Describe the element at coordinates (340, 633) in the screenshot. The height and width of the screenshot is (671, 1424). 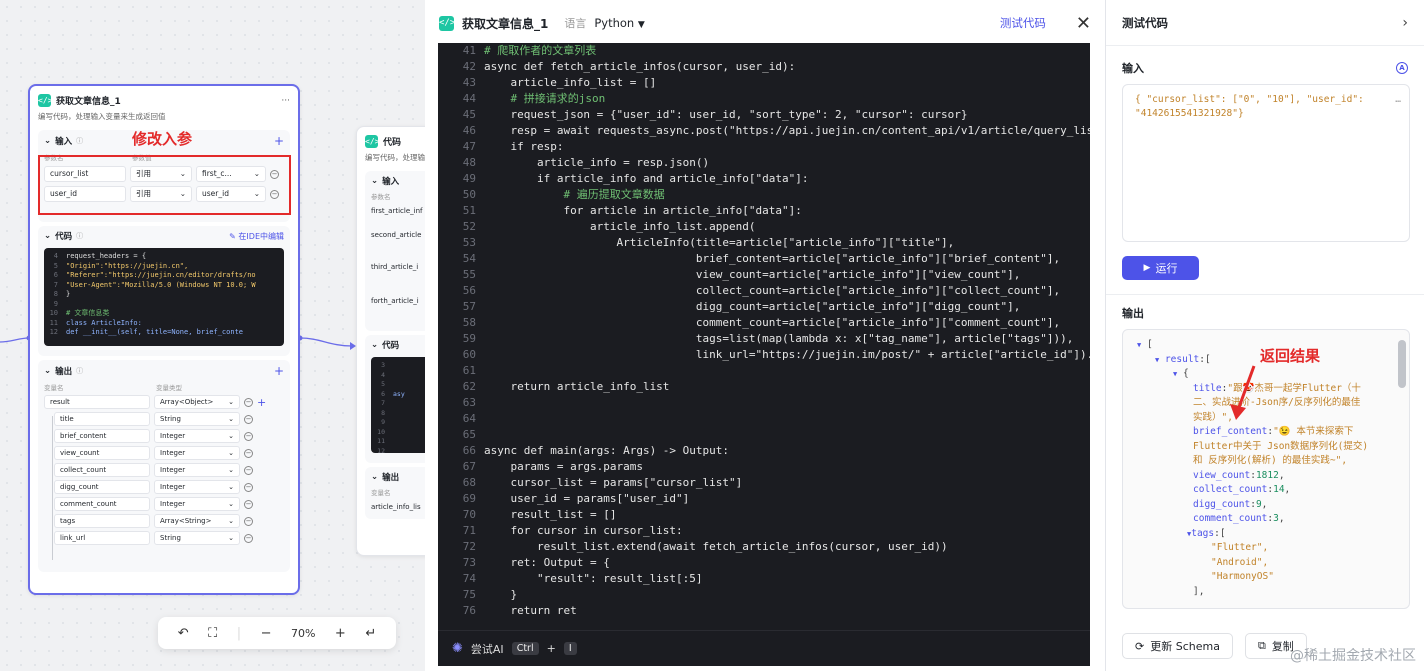
I see `zoom-in-button: +` at that location.